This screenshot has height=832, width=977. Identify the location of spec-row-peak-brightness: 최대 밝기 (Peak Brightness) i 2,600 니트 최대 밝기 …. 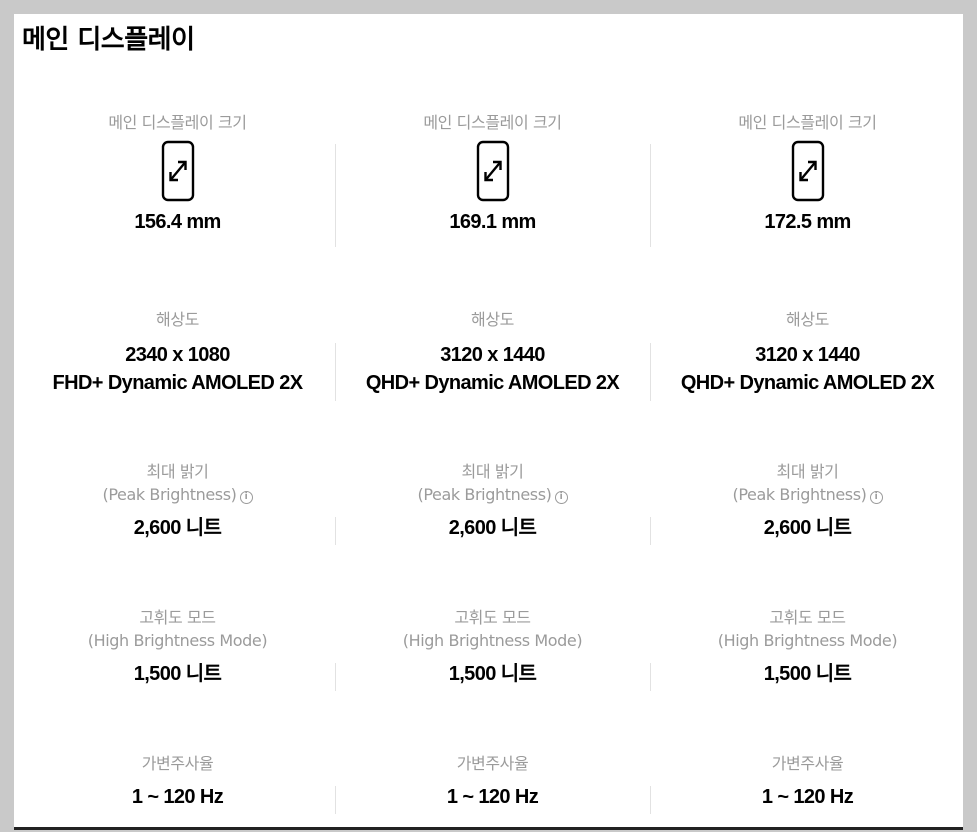
(488, 505).